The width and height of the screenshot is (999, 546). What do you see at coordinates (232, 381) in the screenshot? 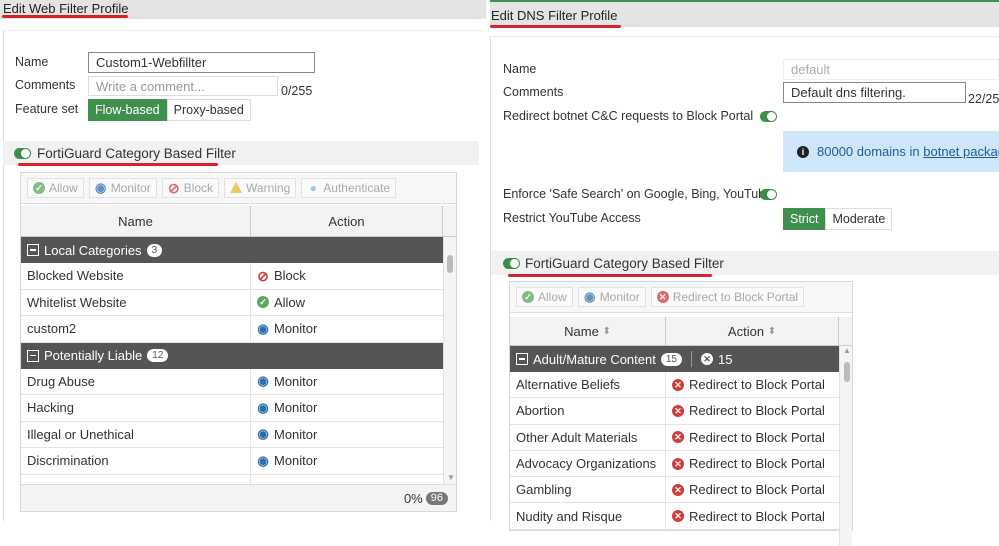
I see `table-row: Drug Abuse ◉ Monitor` at bounding box center [232, 381].